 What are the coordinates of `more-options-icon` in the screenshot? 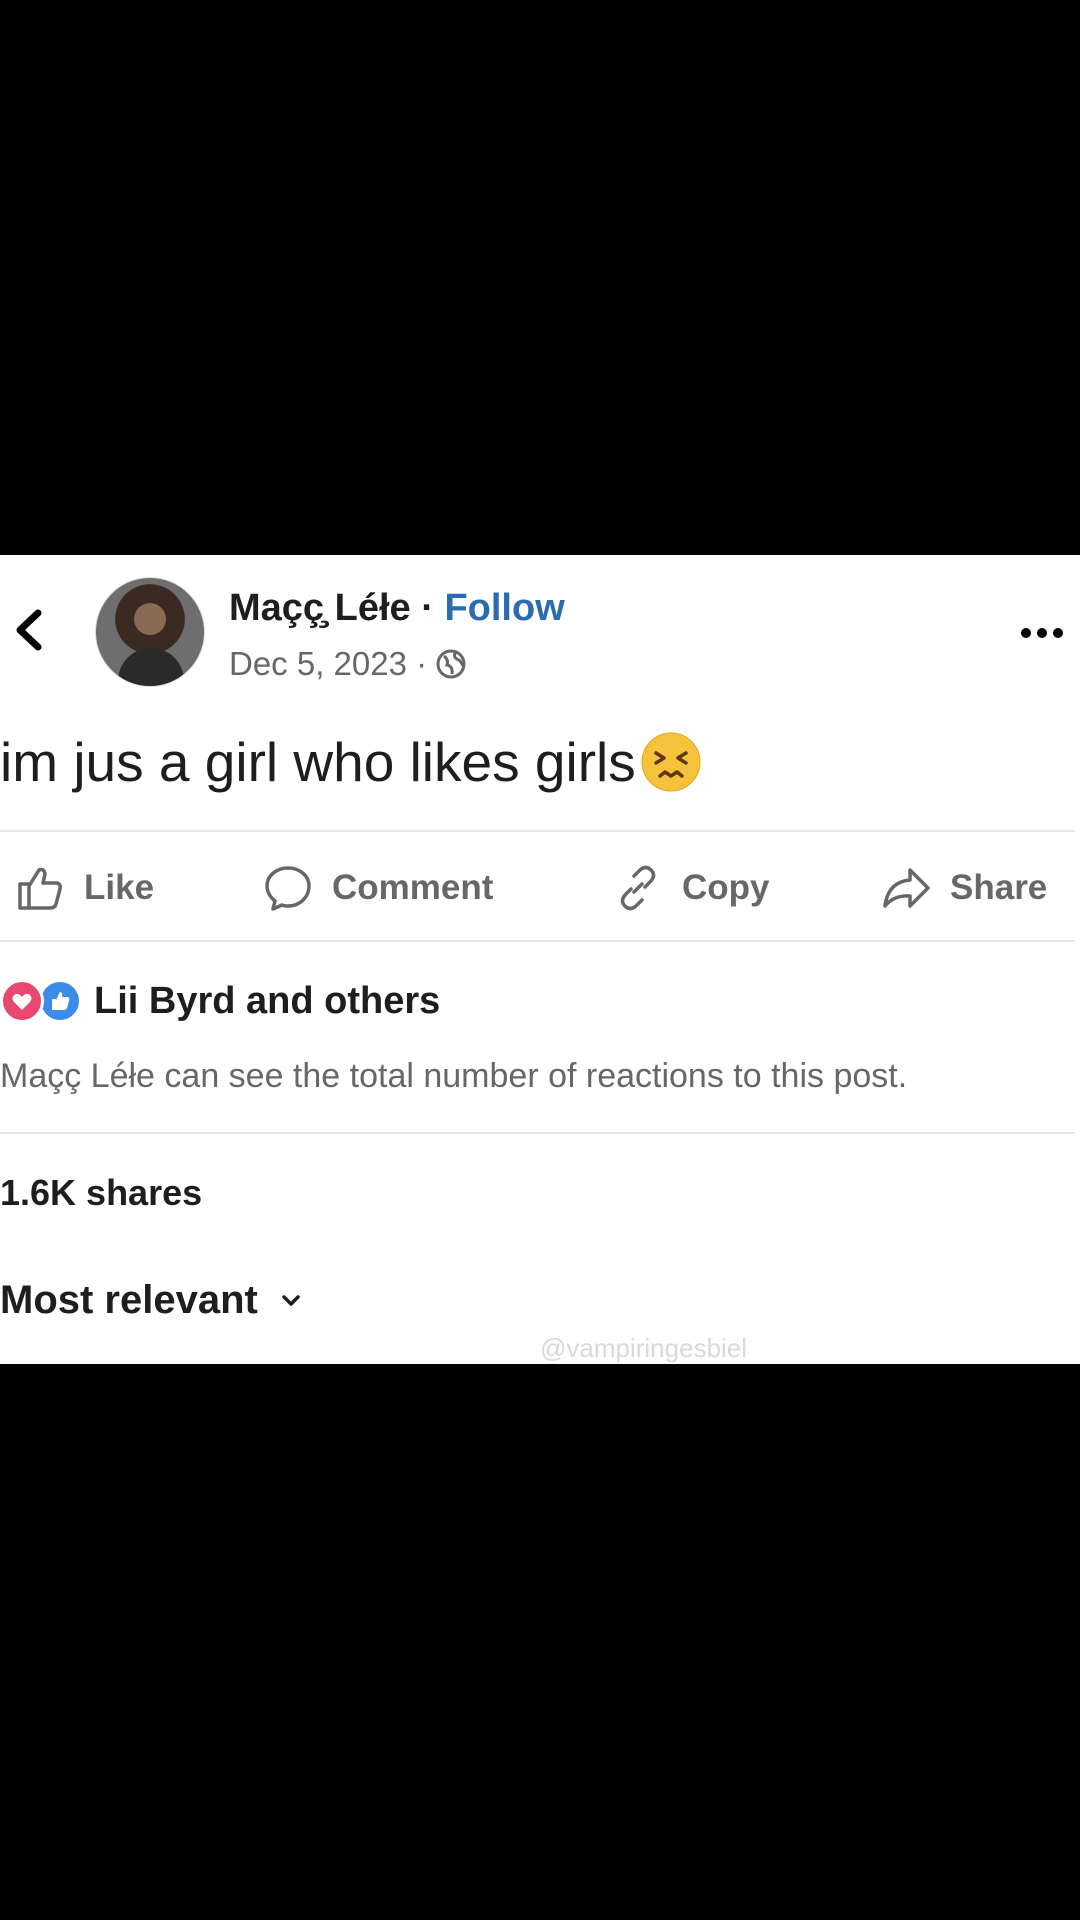 It's located at (1042, 633).